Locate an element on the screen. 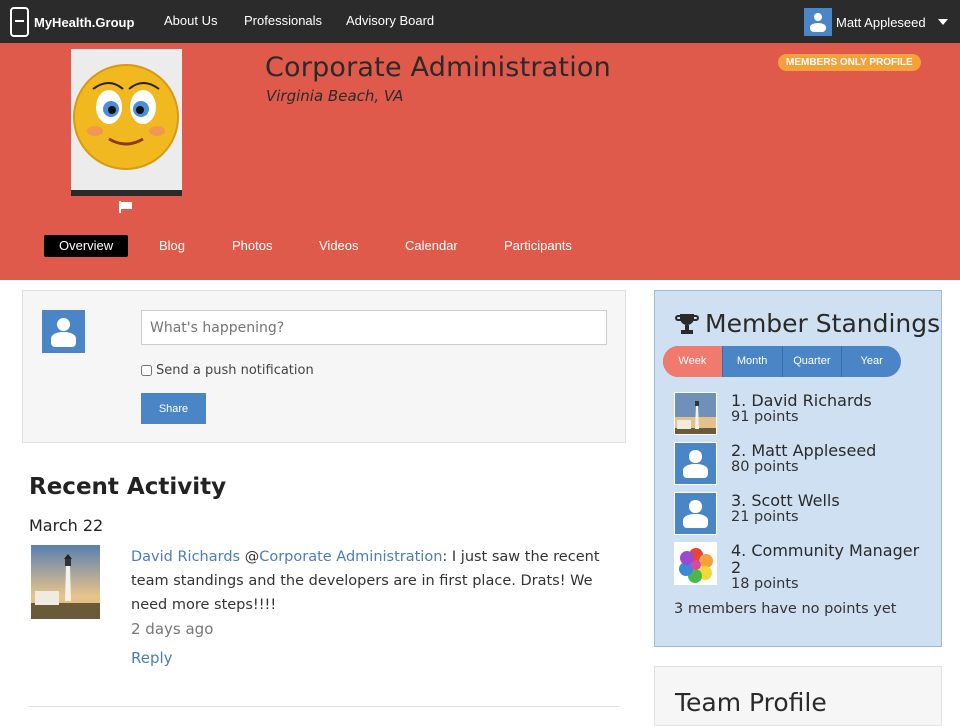 The height and width of the screenshot is (726, 960). brand-name: MyHealth.Group is located at coordinates (84, 22).